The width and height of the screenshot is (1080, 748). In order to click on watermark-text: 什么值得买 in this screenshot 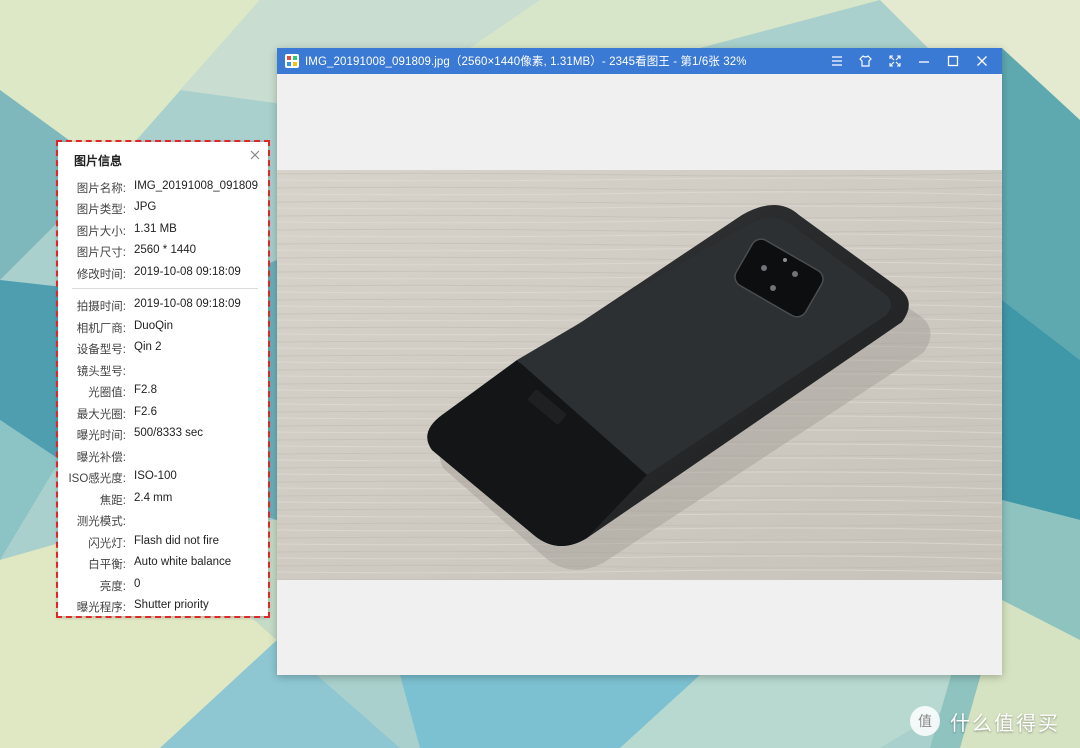, I will do `click(1005, 723)`.